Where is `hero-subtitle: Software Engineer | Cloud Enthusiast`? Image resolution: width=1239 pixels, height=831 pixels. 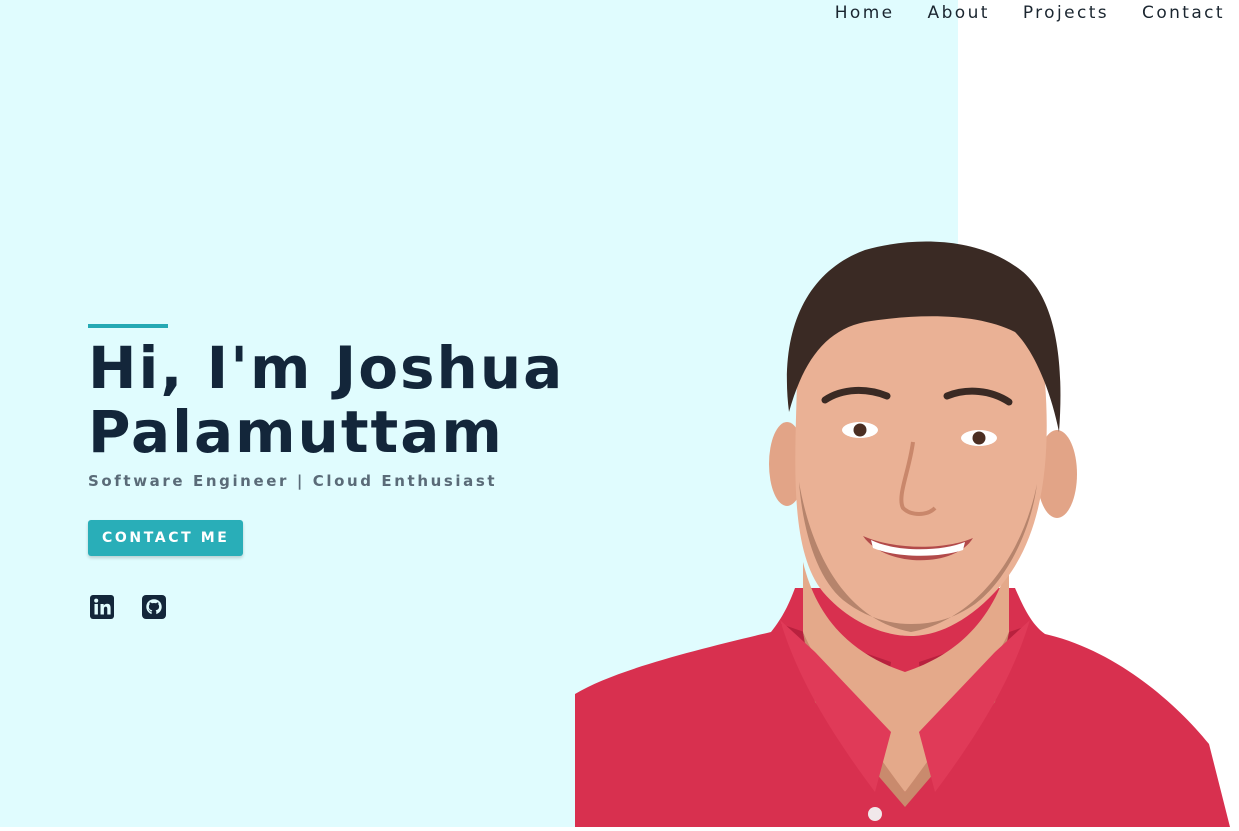 hero-subtitle: Software Engineer | Cloud Enthusiast is located at coordinates (293, 481).